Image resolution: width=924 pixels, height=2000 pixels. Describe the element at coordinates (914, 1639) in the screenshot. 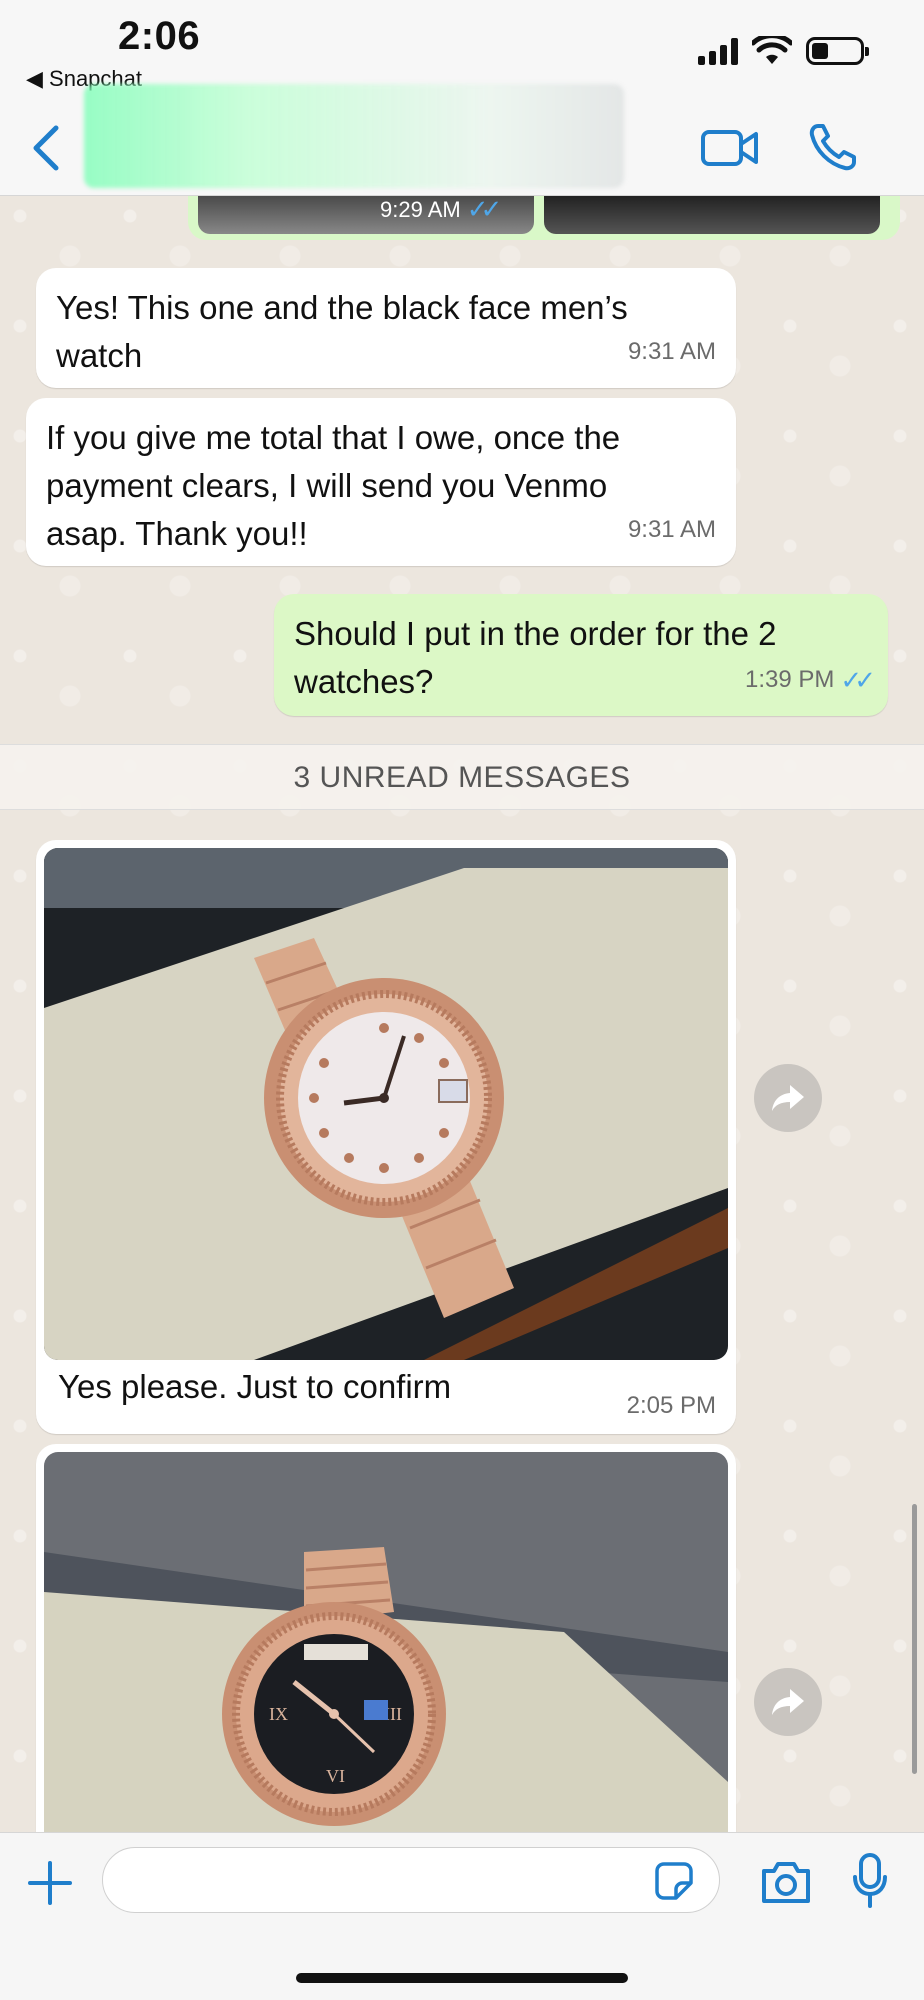

I see `scrollbar` at that location.